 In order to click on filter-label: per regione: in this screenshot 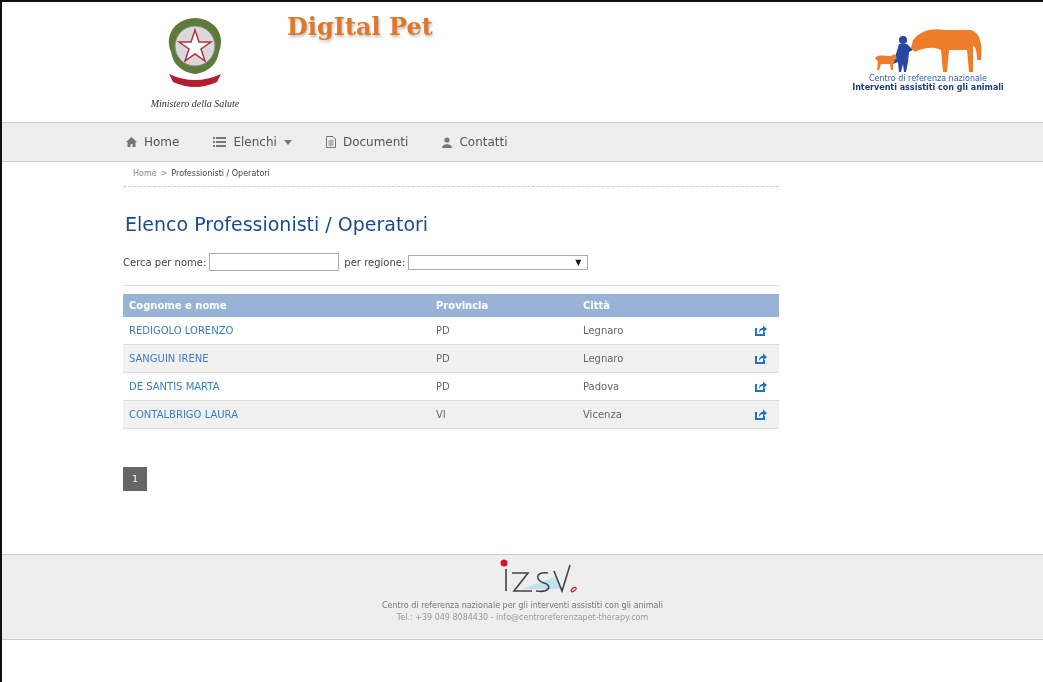, I will do `click(375, 262)`.